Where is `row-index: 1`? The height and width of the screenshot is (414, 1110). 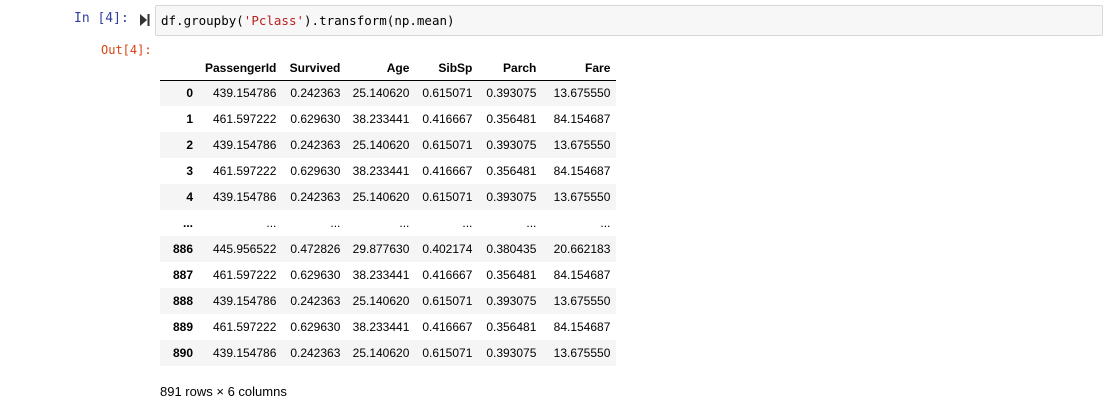 row-index: 1 is located at coordinates (189, 119).